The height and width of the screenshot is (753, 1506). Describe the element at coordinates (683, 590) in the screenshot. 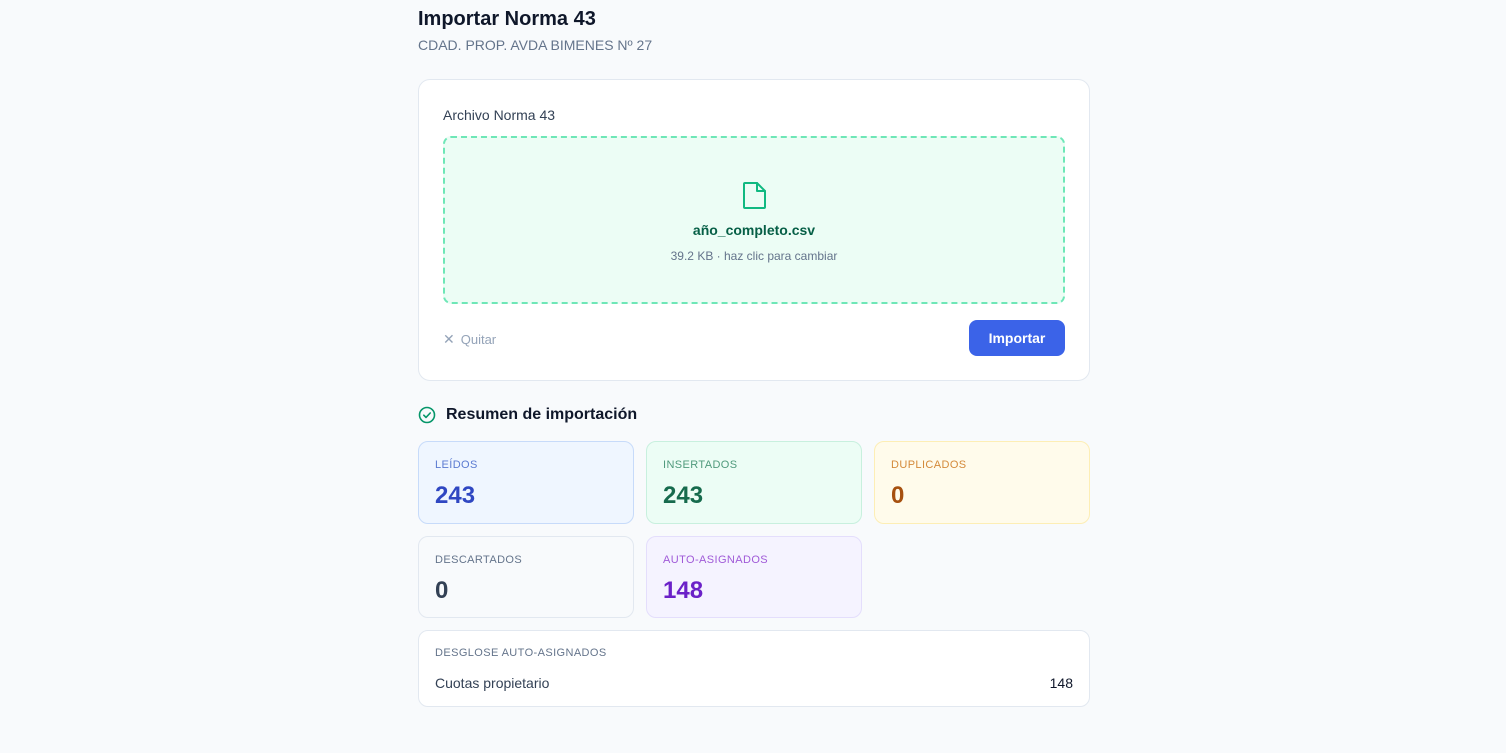

I see `stat-value: 148` at that location.